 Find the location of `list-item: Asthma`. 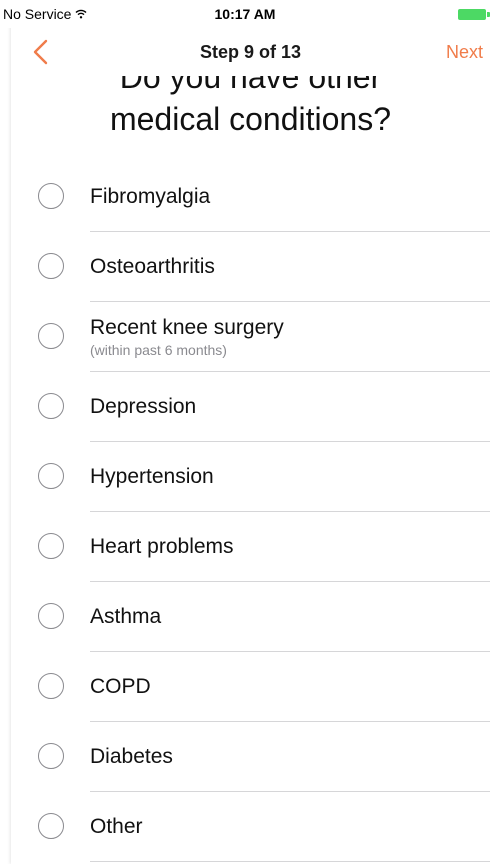

list-item: Asthma is located at coordinates (250, 617).